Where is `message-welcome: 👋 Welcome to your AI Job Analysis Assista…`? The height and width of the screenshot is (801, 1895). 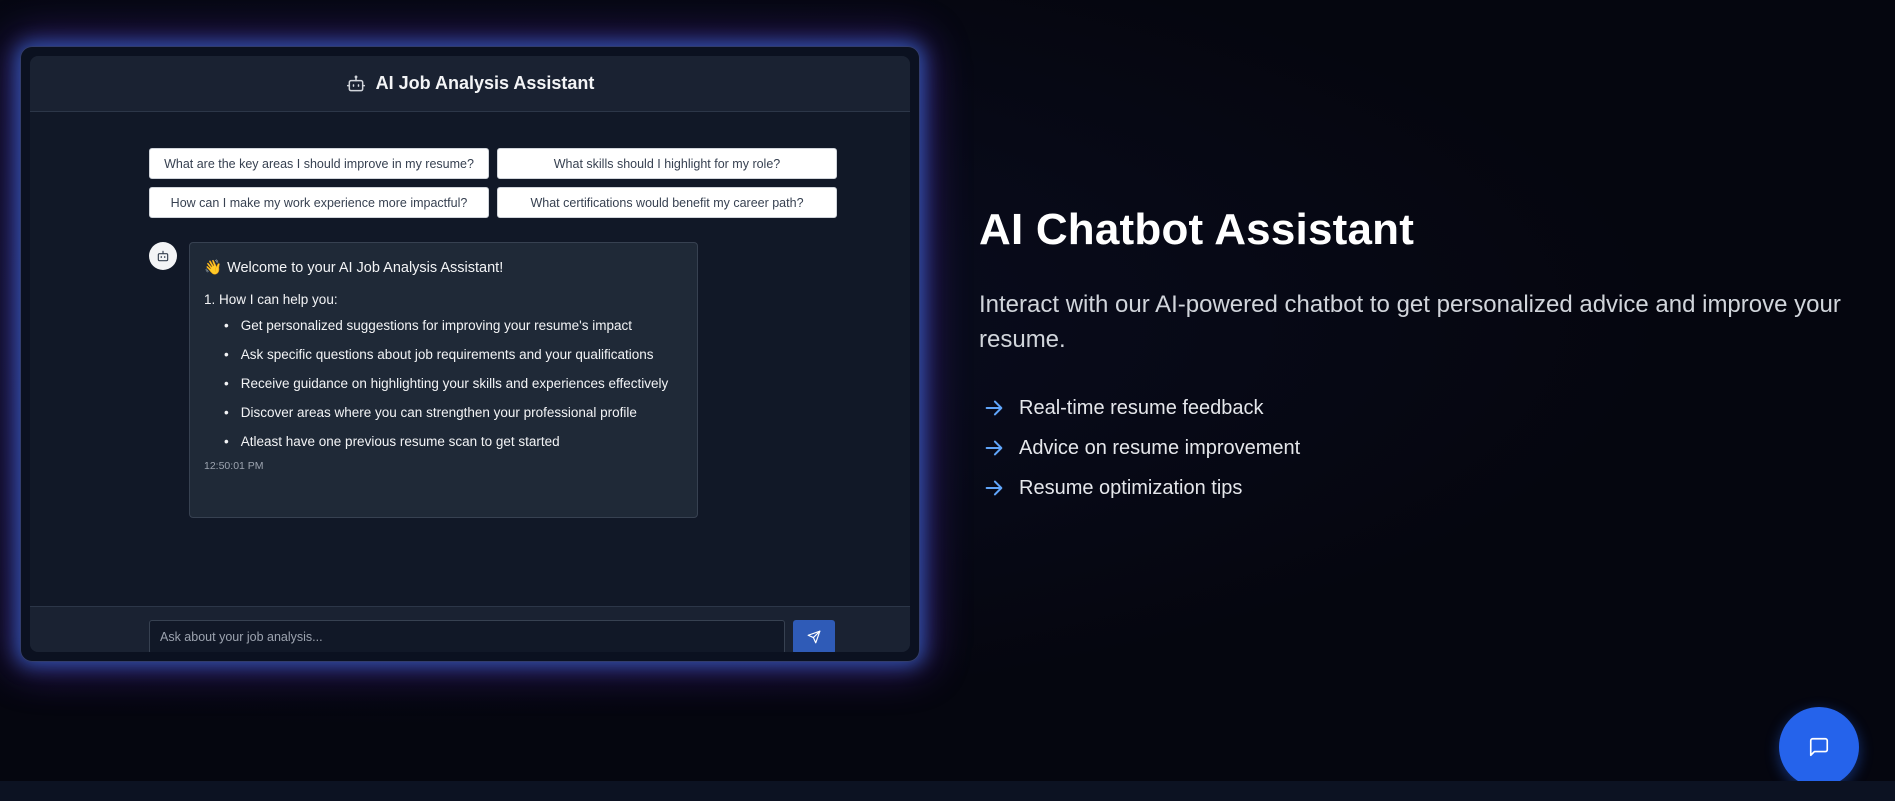 message-welcome: 👋 Welcome to your AI Job Analysis Assista… is located at coordinates (443, 267).